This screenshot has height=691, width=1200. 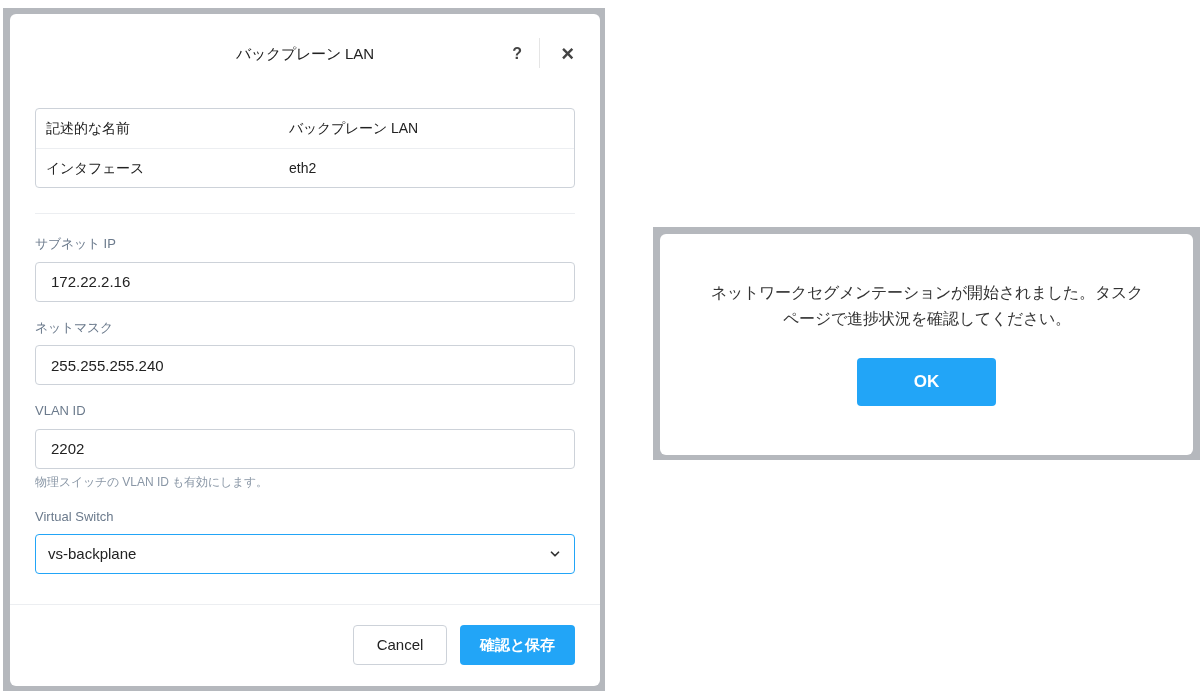 I want to click on dialog-title: バックプレーン LAN, so click(x=305, y=53).